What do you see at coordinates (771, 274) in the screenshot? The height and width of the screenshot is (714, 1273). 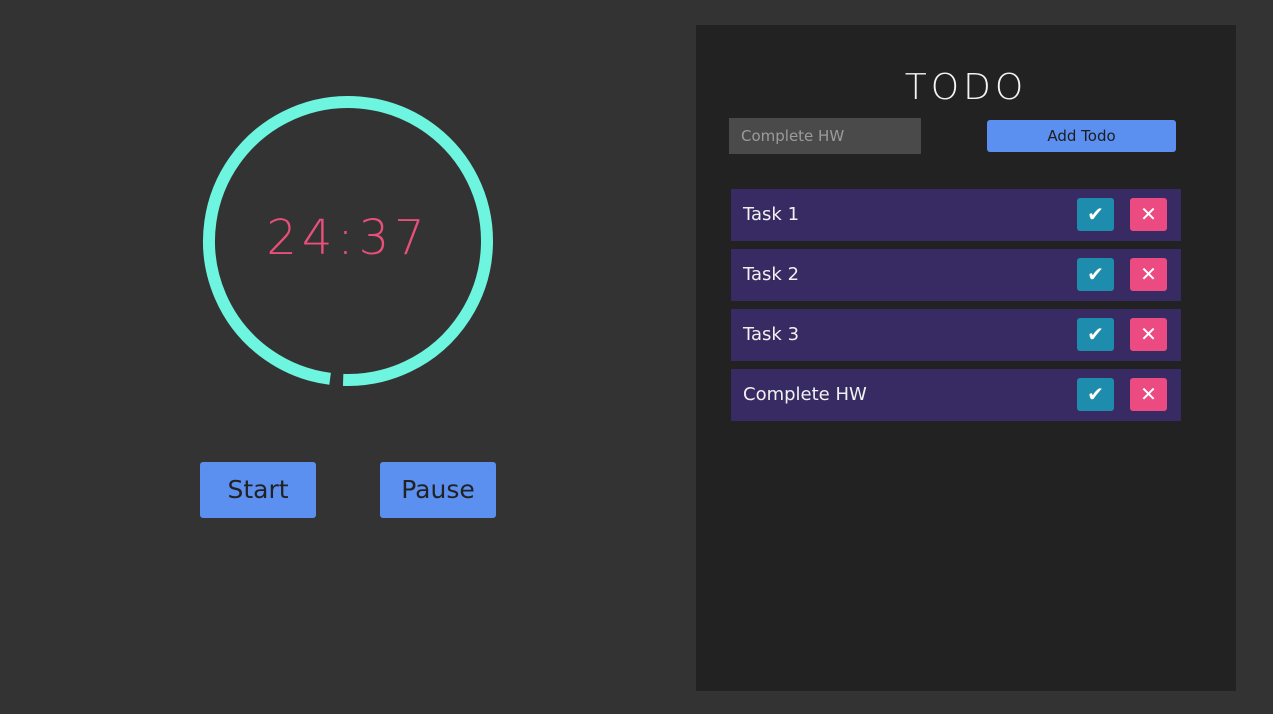 I see `todo-item-text: Task 2` at bounding box center [771, 274].